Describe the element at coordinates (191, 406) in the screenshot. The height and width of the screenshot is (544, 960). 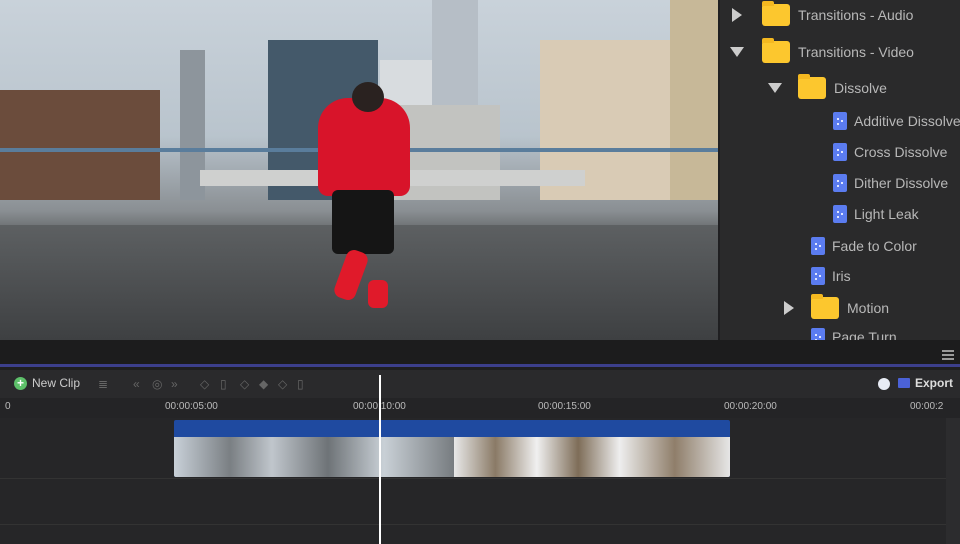
I see `ruler-tick: 00:00:05:00` at that location.